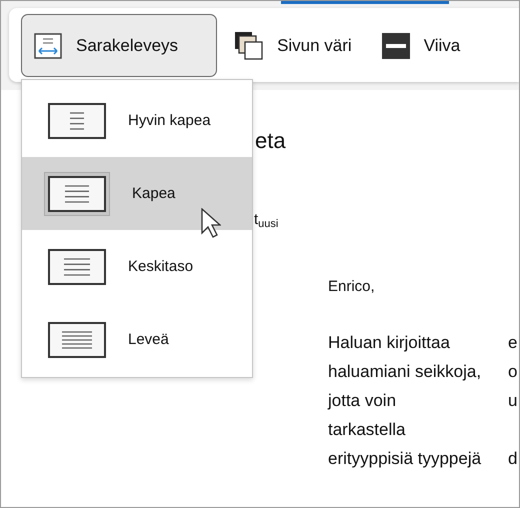 The width and height of the screenshot is (520, 508). What do you see at coordinates (169, 120) in the screenshot?
I see `menu-item-label: Hyvin kapea` at bounding box center [169, 120].